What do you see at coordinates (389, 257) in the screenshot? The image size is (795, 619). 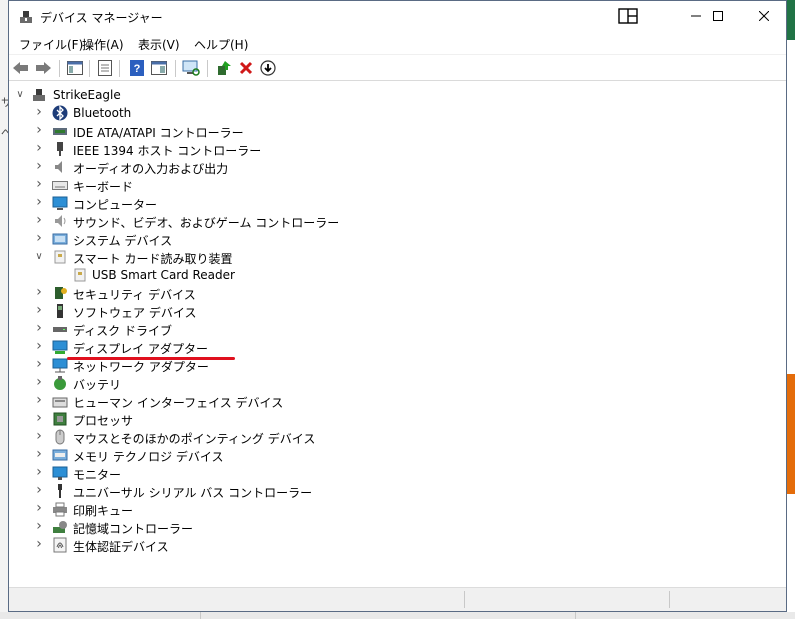 I see `tree-category: ∨ スマート カード読み取り装置` at bounding box center [389, 257].